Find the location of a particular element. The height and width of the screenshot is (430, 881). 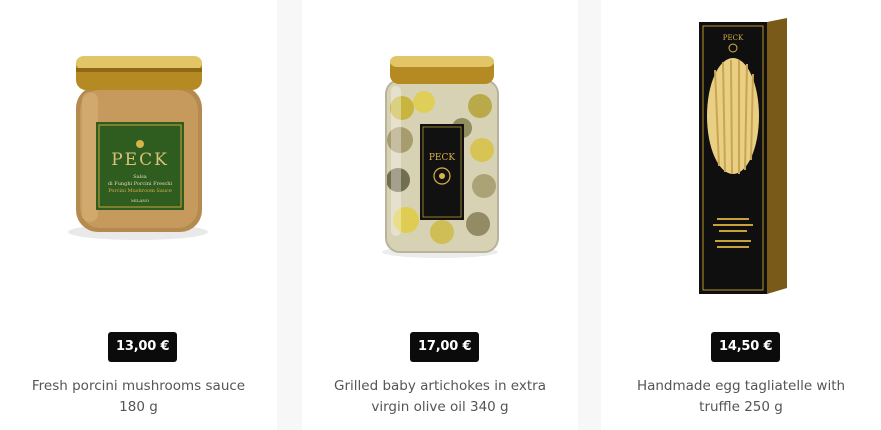

price-tag: 17,00 € is located at coordinates (445, 347).